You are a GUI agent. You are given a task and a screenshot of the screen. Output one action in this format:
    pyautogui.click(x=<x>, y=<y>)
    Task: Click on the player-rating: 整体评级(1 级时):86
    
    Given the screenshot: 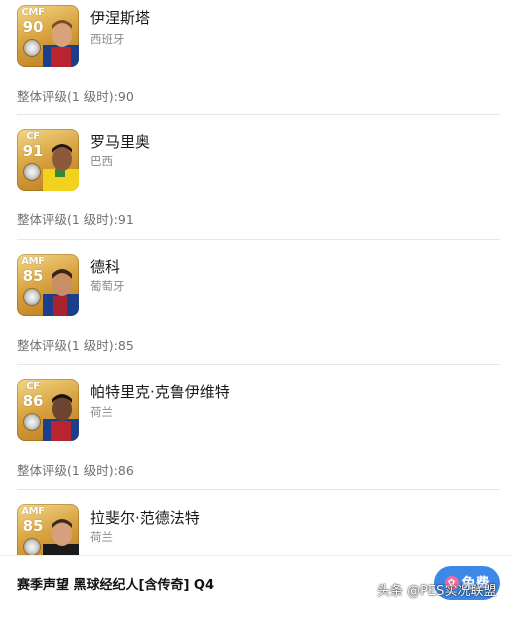 What is the action you would take?
    pyautogui.click(x=75, y=470)
    